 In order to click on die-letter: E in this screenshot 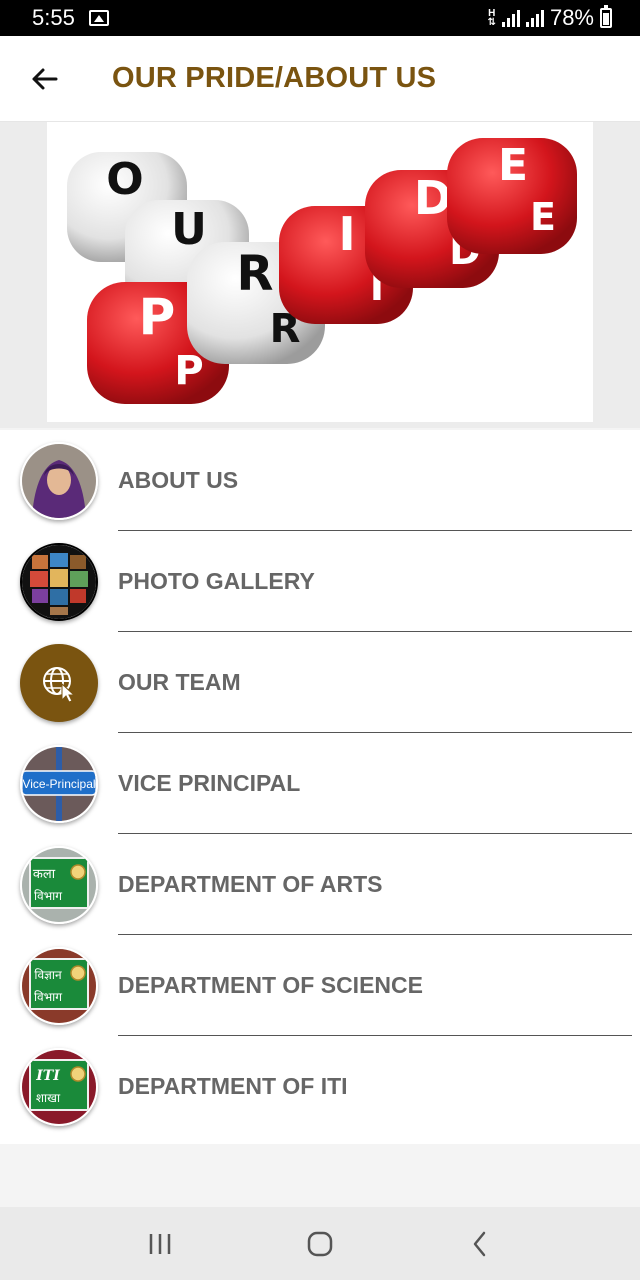, I will do `click(513, 165)`.